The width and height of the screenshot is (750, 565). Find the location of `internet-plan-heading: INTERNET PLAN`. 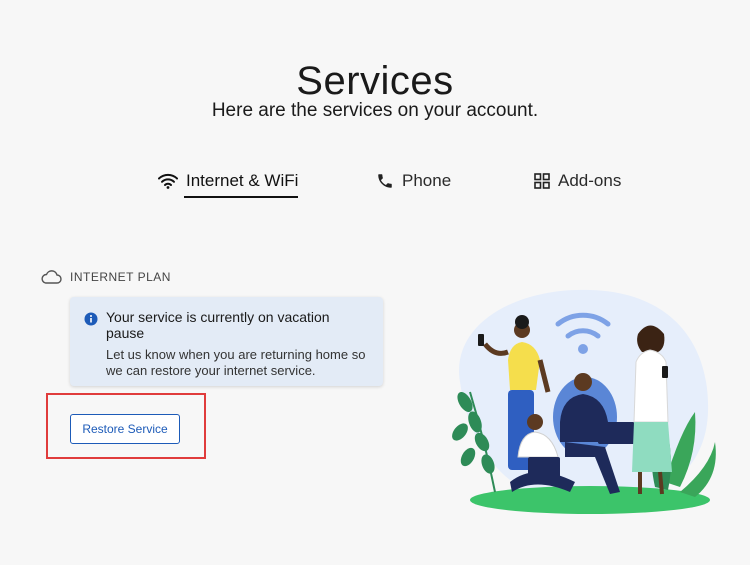

internet-plan-heading: INTERNET PLAN is located at coordinates (105, 277).